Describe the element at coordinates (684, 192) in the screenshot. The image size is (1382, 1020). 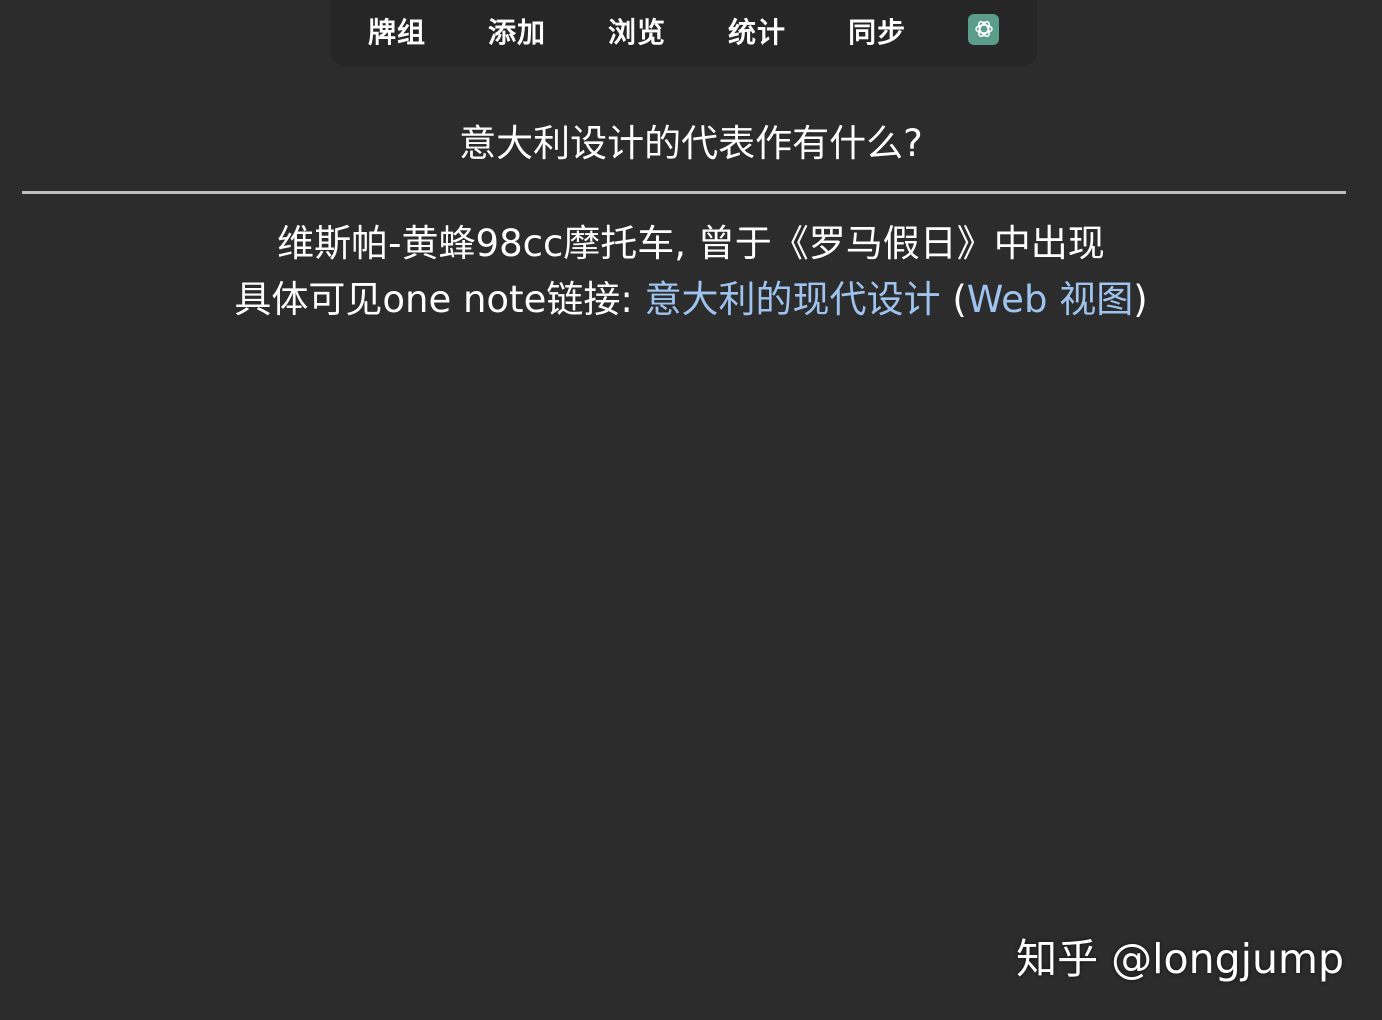
I see `question-answer-divider` at that location.